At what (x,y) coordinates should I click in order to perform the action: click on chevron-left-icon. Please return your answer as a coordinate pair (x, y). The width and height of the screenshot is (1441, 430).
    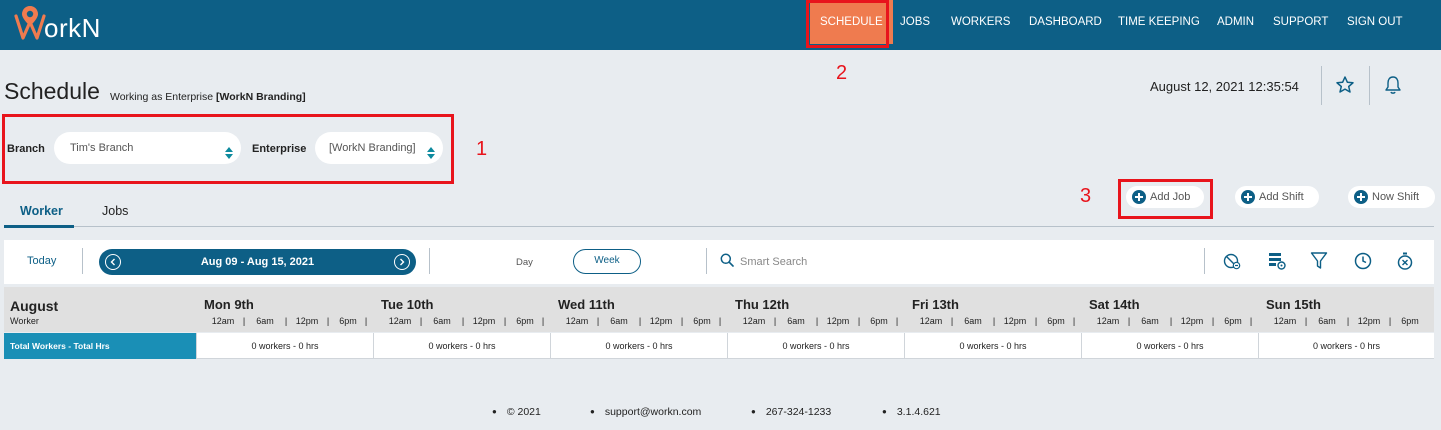
    Looking at the image, I should click on (113, 262).